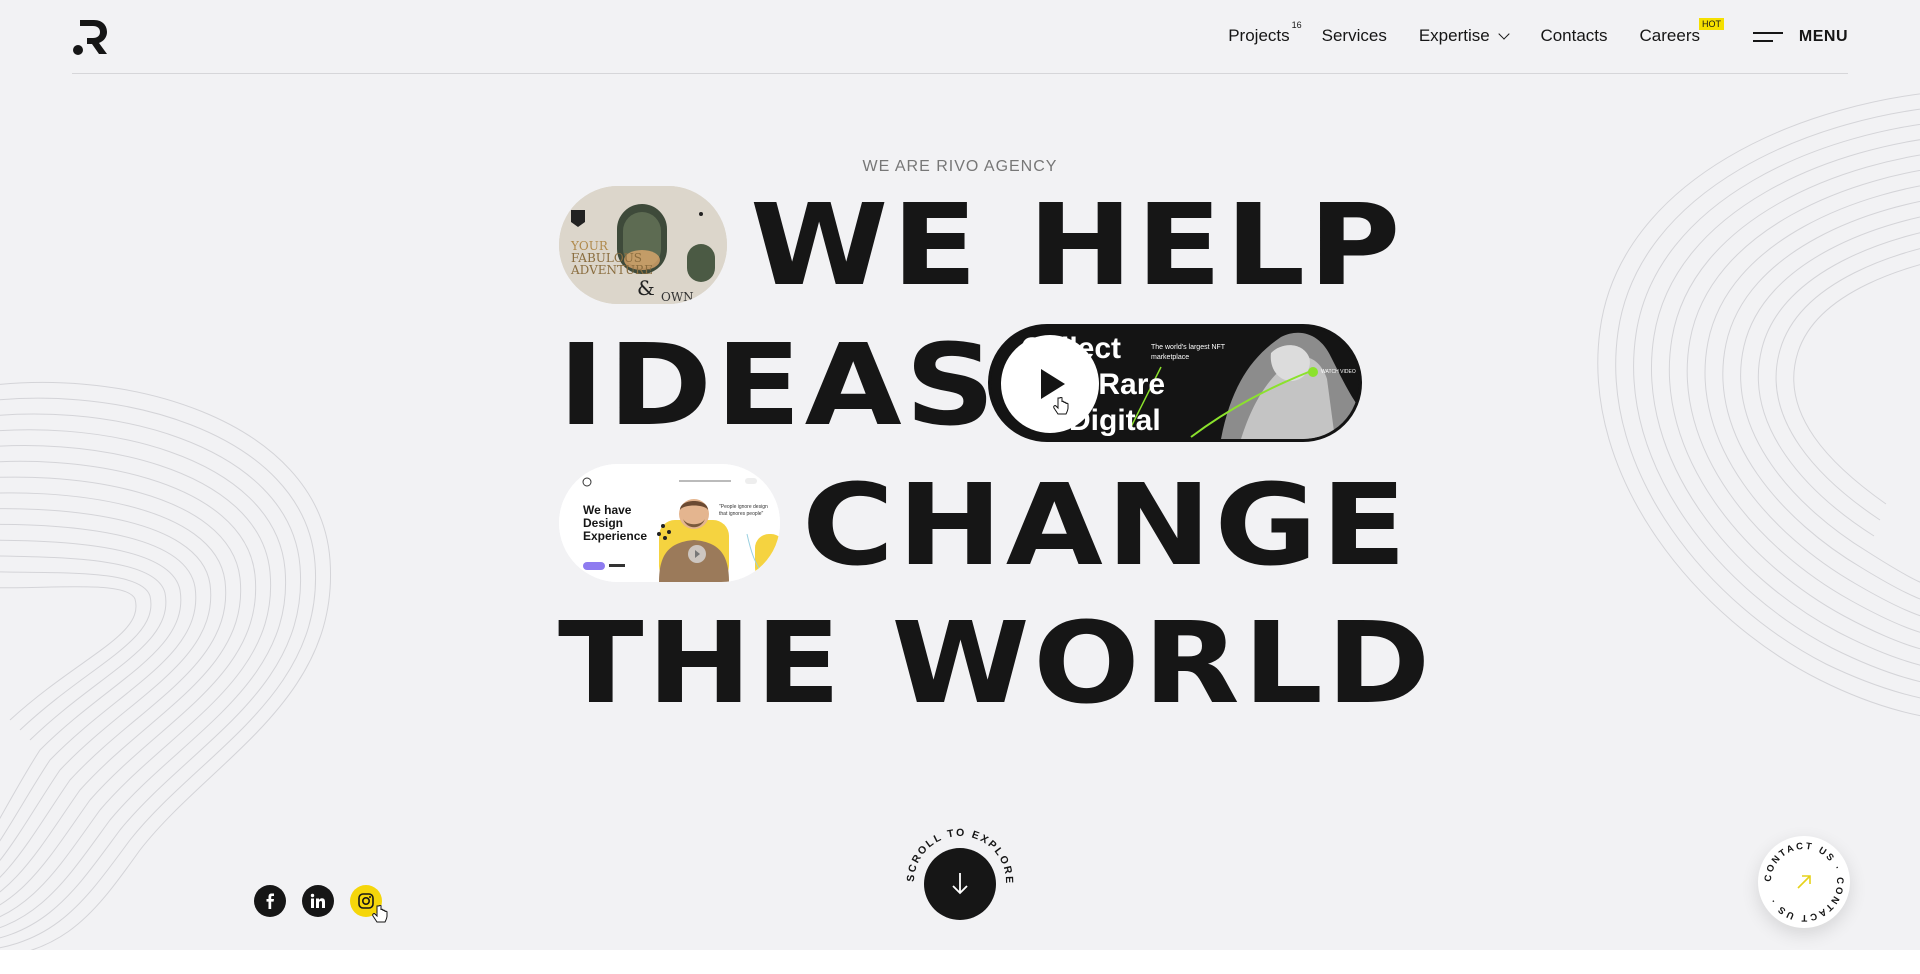 This screenshot has width=1920, height=974. I want to click on nav-services: Services, so click(1354, 36).